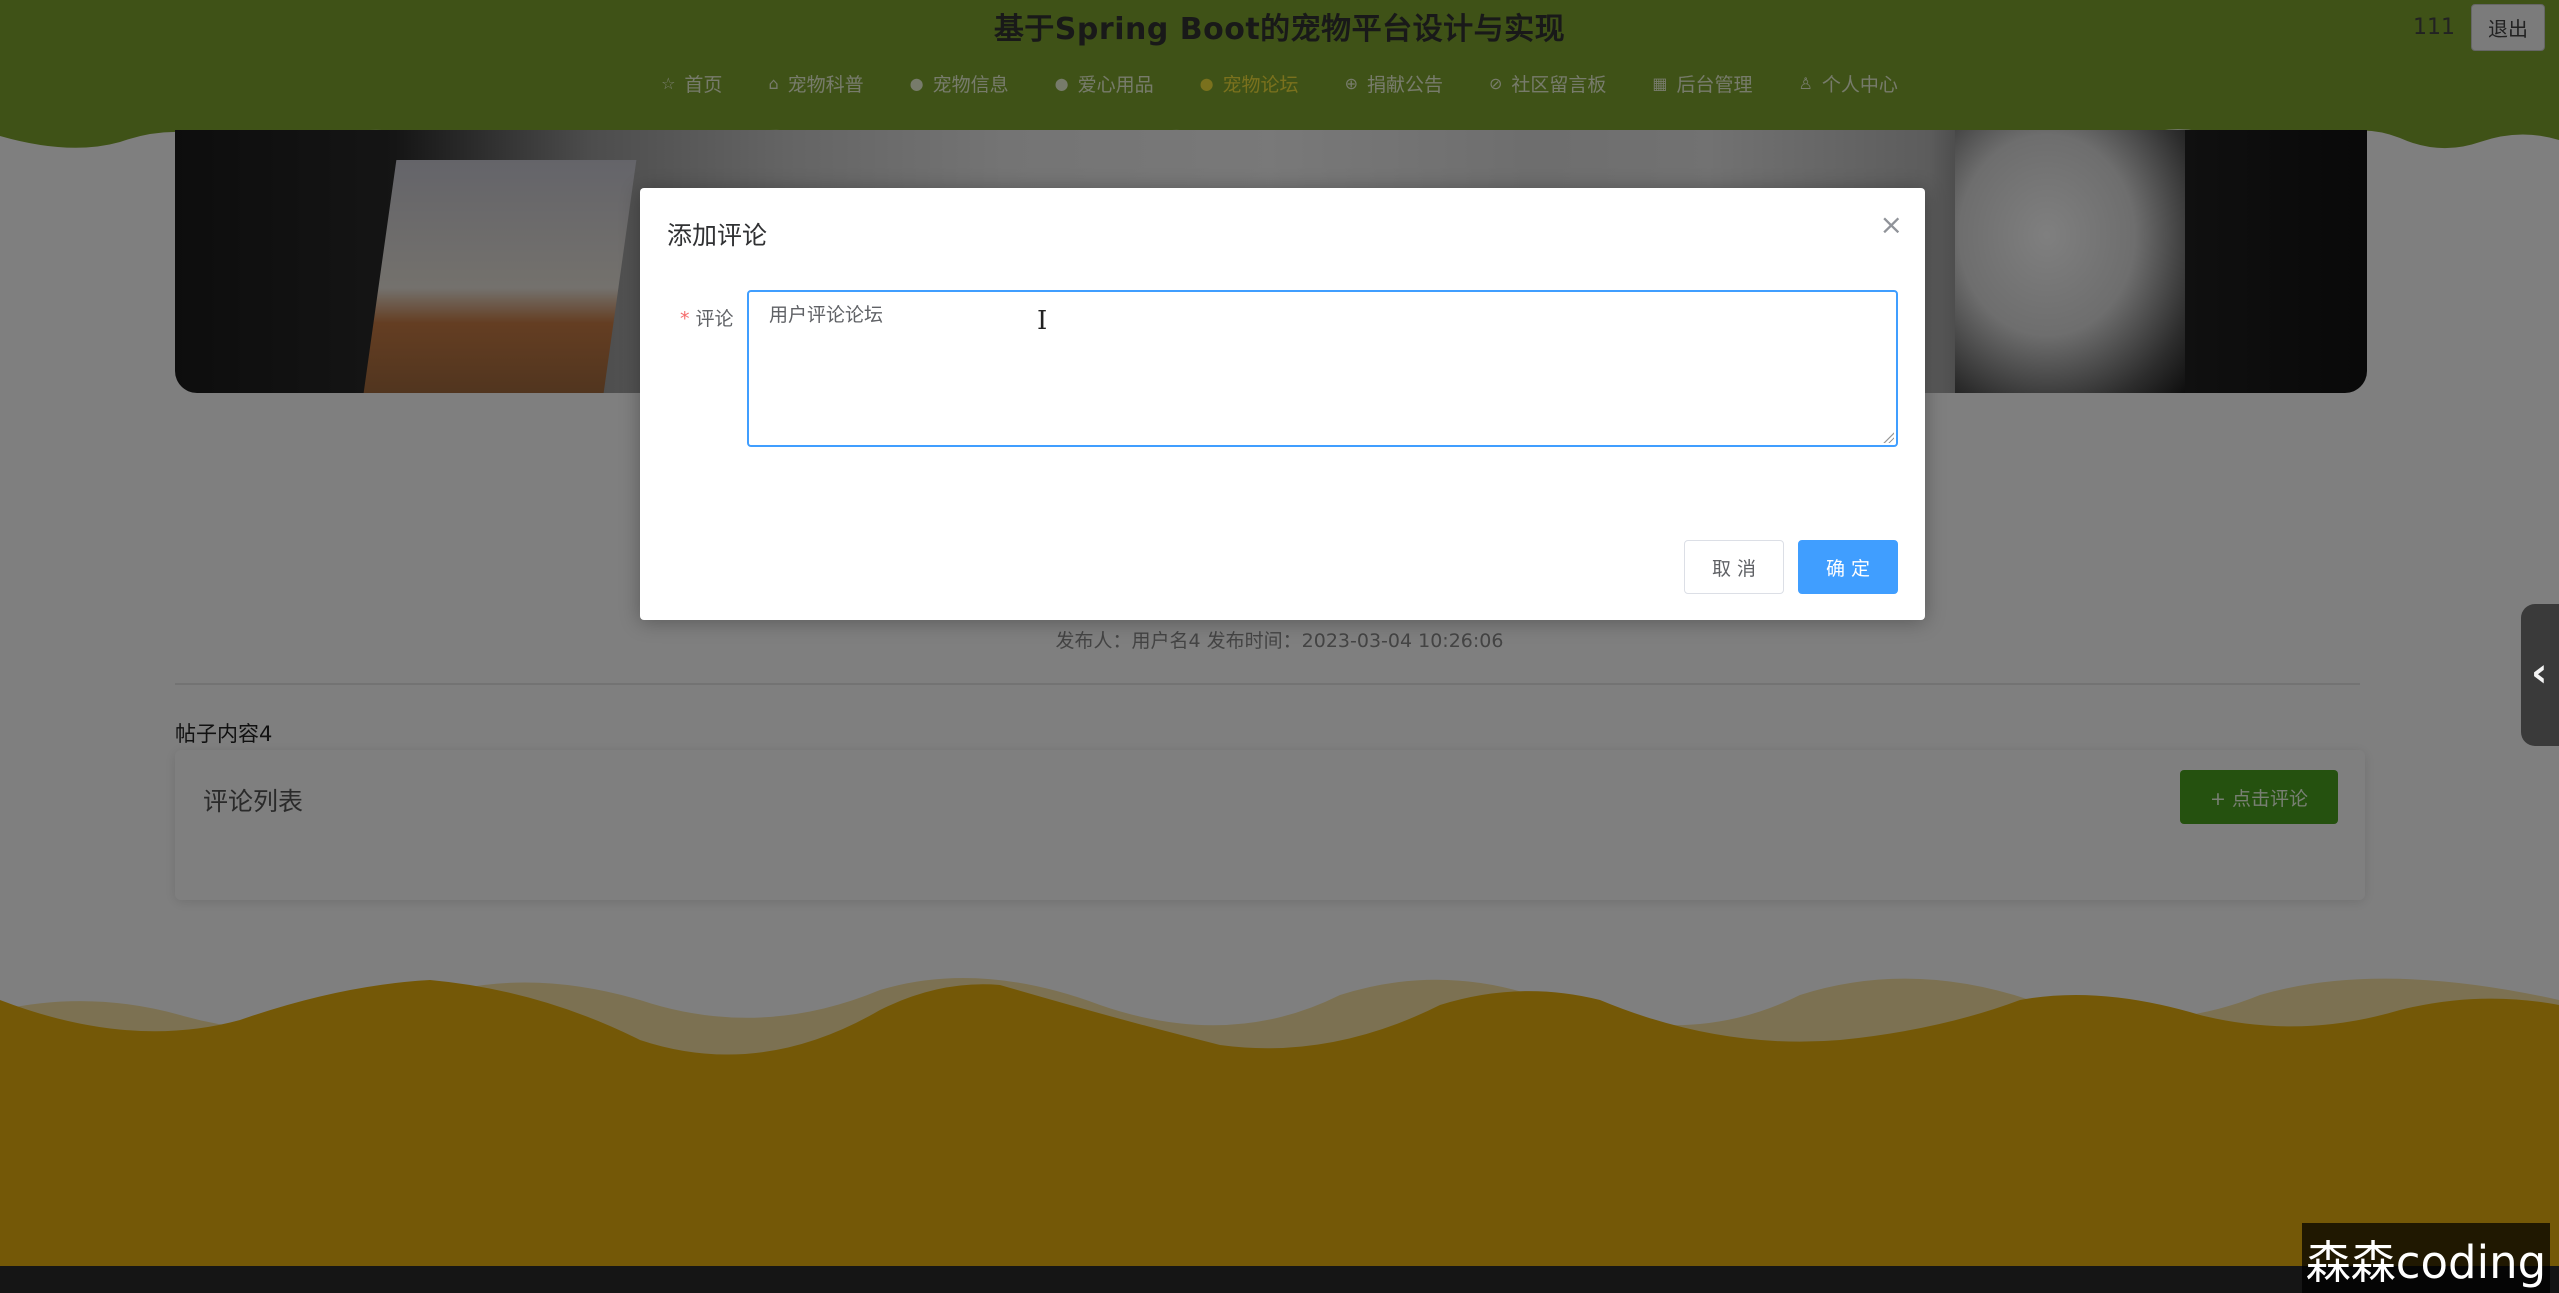  Describe the element at coordinates (685, 319) in the screenshot. I see `required-mark: *` at that location.